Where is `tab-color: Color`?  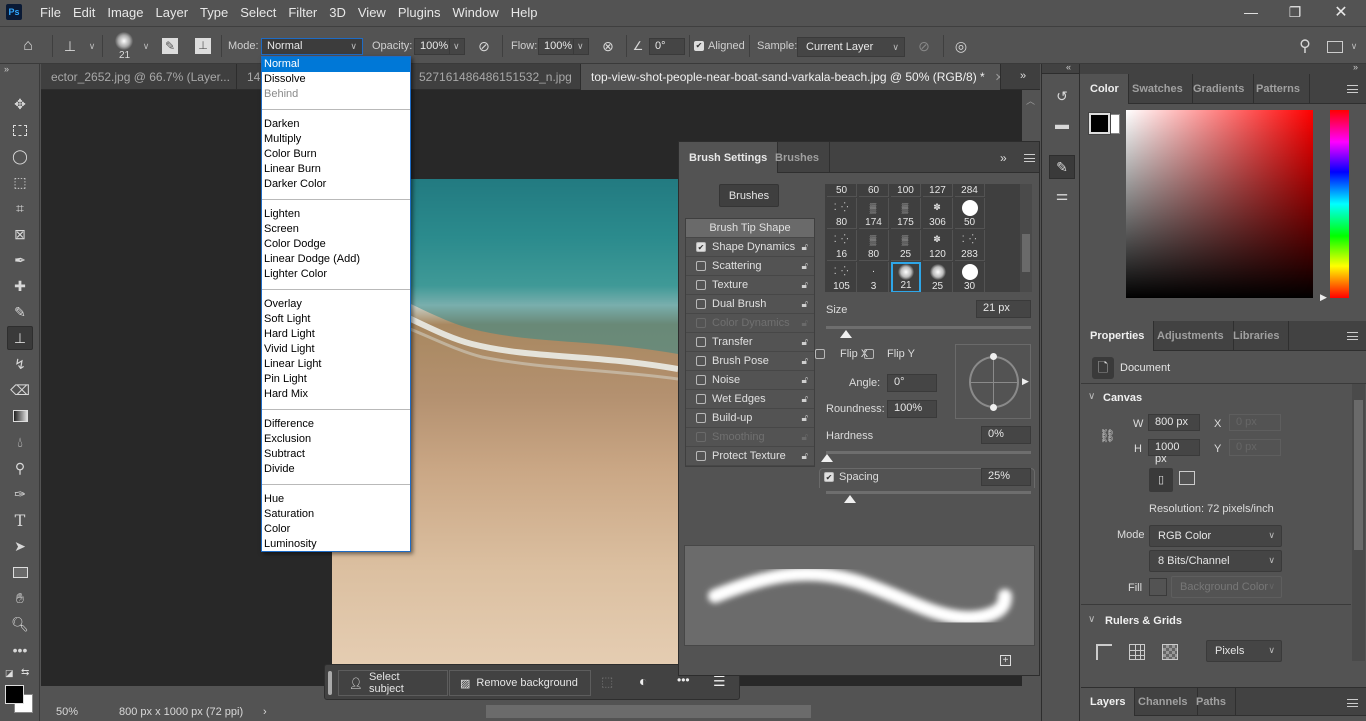
tab-color: Color is located at coordinates (1105, 89).